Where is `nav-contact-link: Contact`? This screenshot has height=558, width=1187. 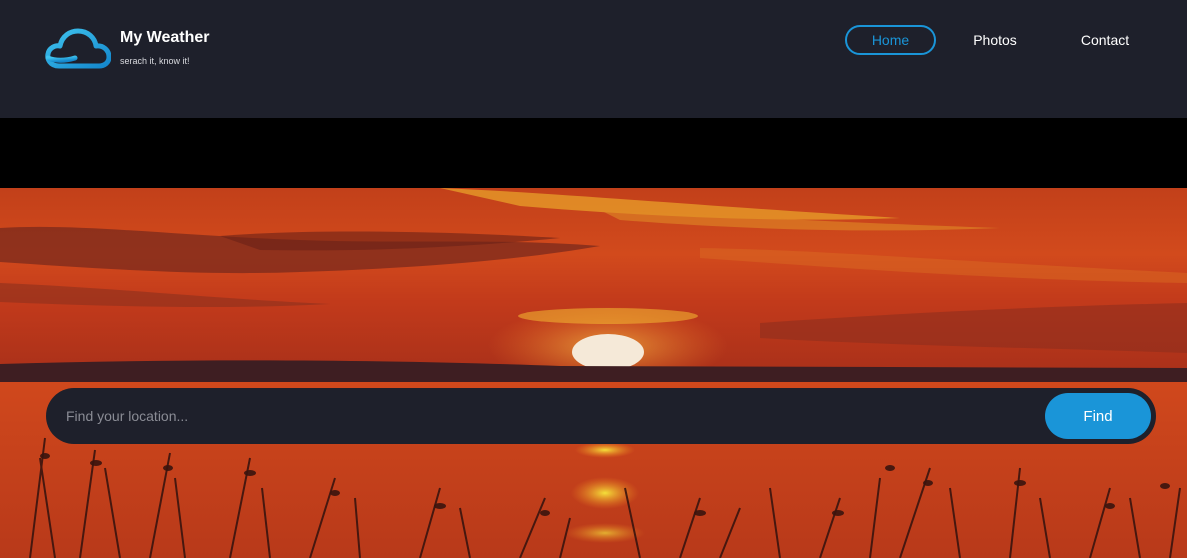
nav-contact-link: Contact is located at coordinates (1105, 40).